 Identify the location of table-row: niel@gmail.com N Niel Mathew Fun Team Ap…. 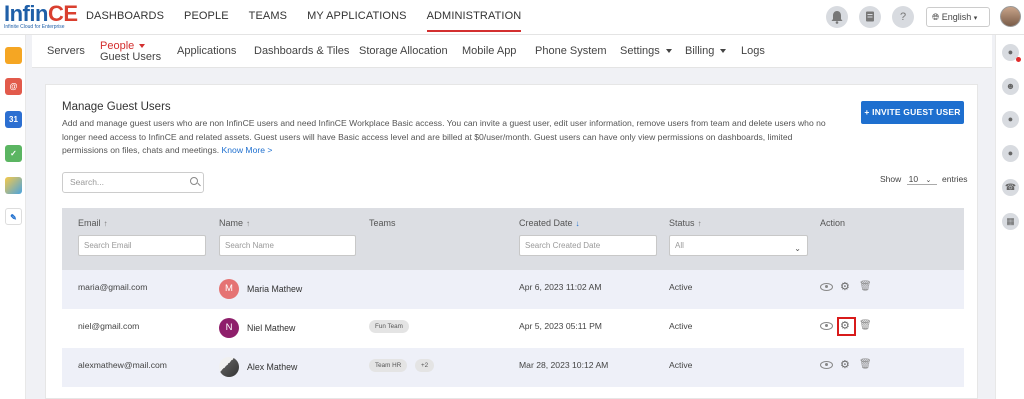
(513, 328).